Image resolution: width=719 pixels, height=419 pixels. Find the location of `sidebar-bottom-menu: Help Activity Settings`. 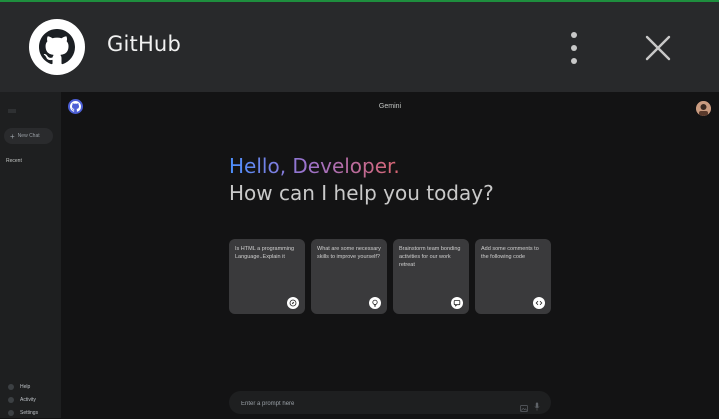

sidebar-bottom-menu: Help Activity Settings is located at coordinates (23, 399).